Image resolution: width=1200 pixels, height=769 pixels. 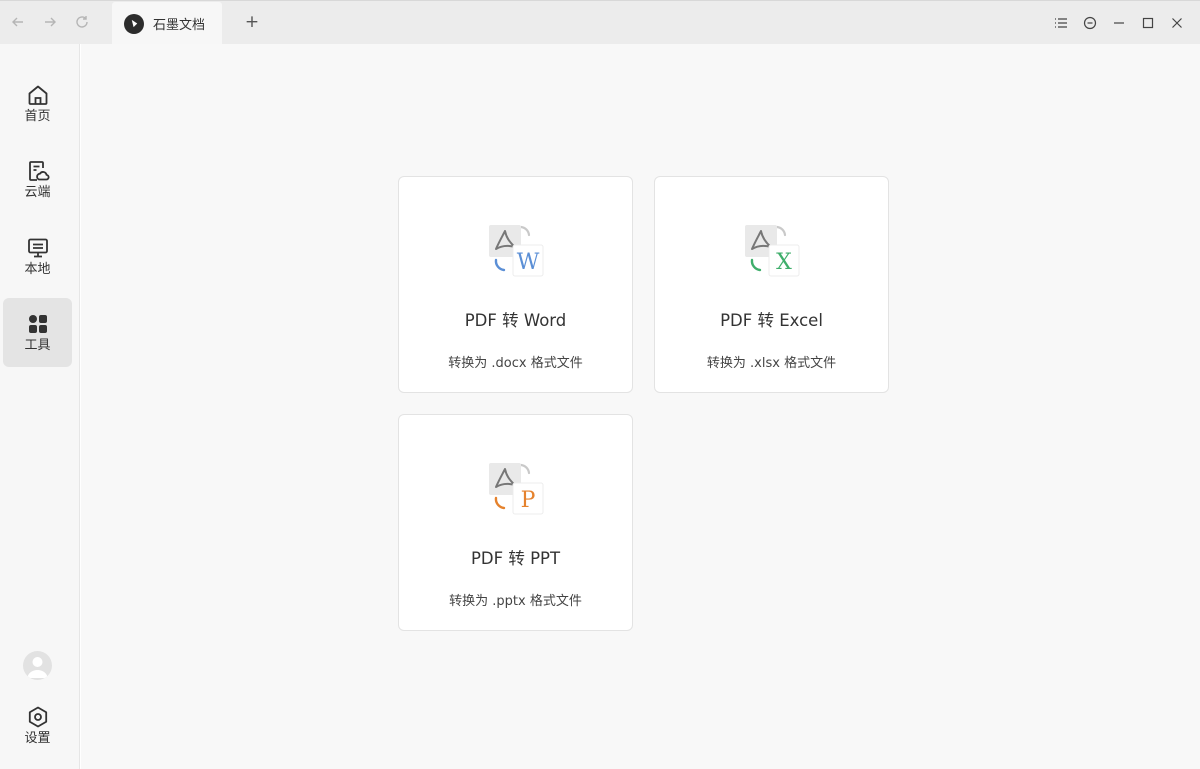 What do you see at coordinates (784, 262) in the screenshot?
I see `svg-text: X` at bounding box center [784, 262].